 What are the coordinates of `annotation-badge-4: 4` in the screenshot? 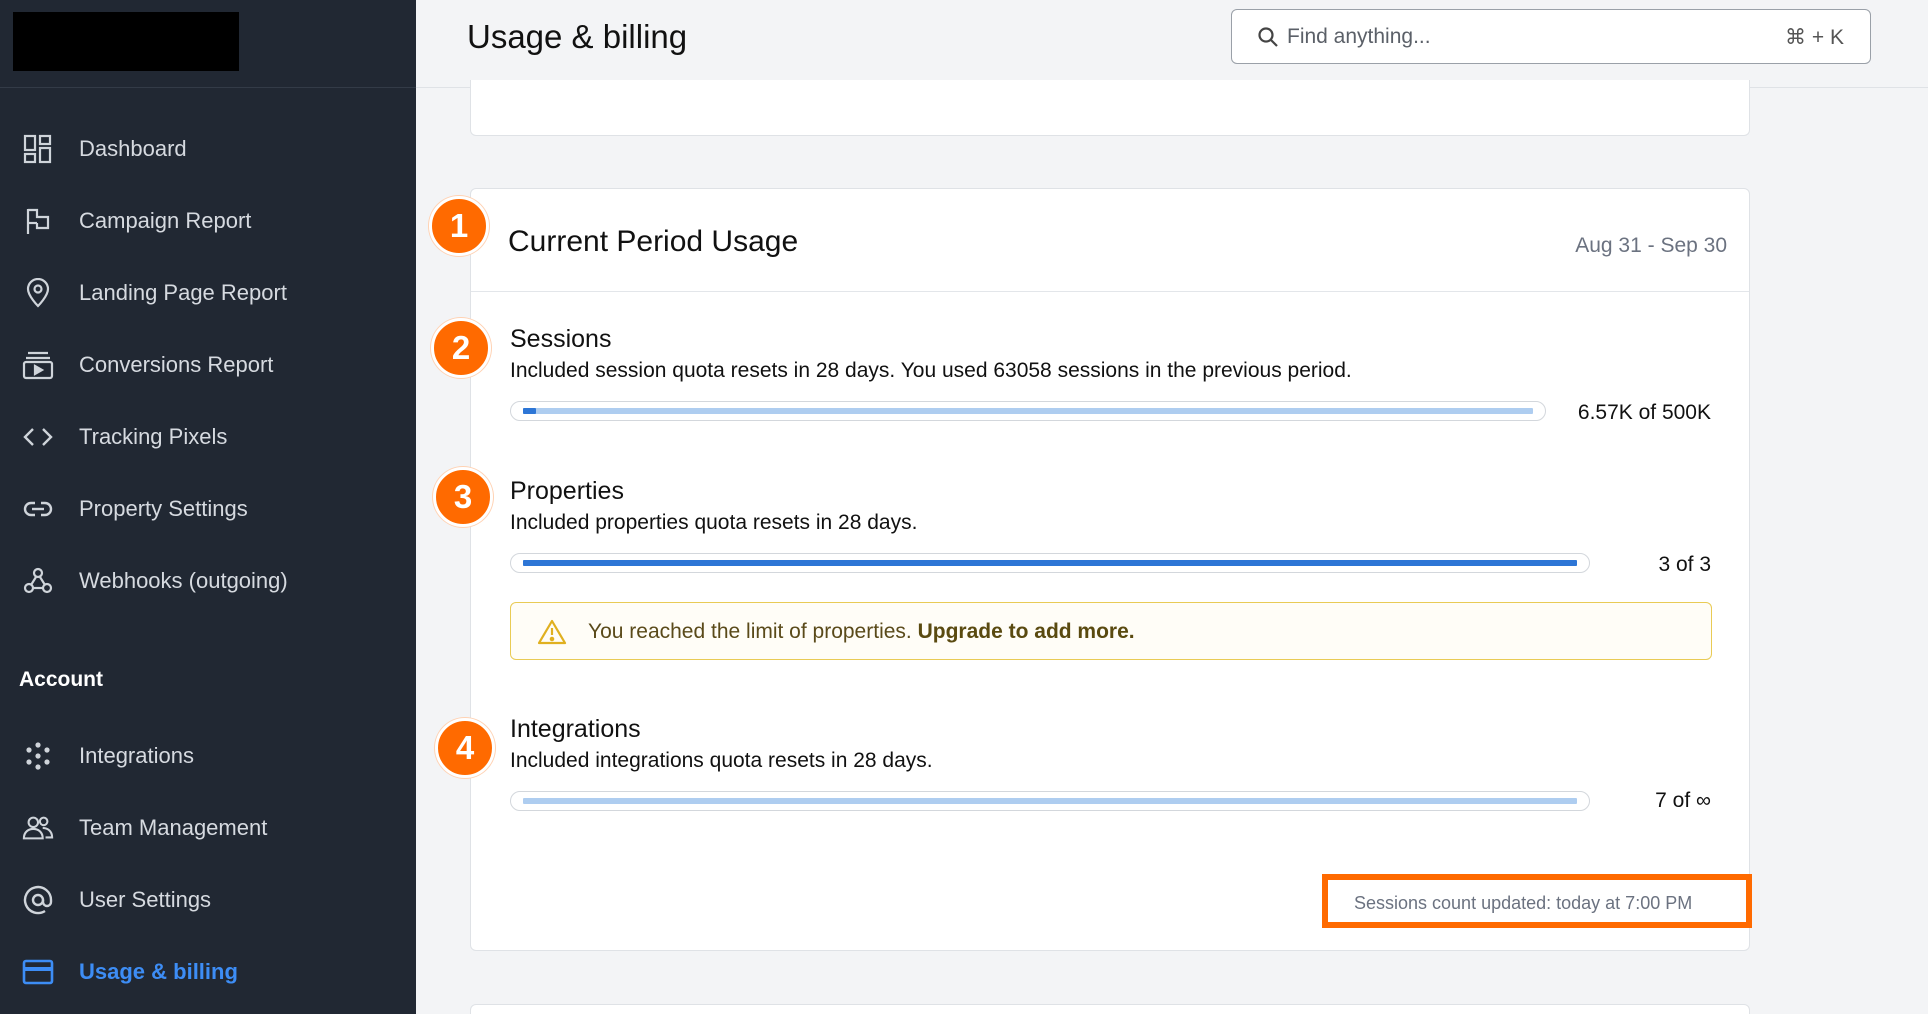 It's located at (465, 748).